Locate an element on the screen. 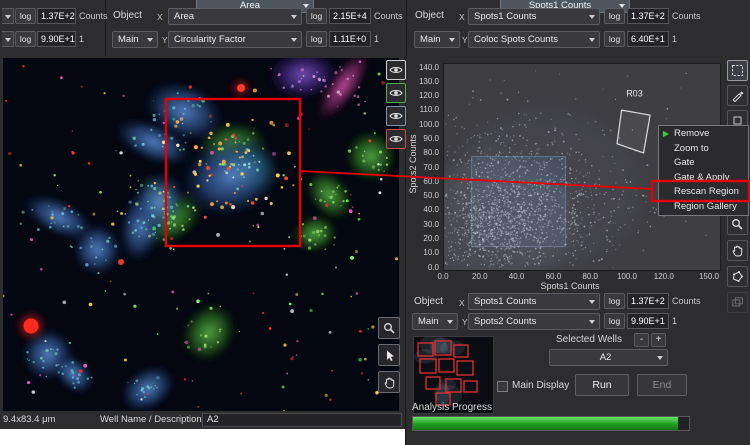 This screenshot has width=750, height=445. image-pointer-tool-button is located at coordinates (389, 355).